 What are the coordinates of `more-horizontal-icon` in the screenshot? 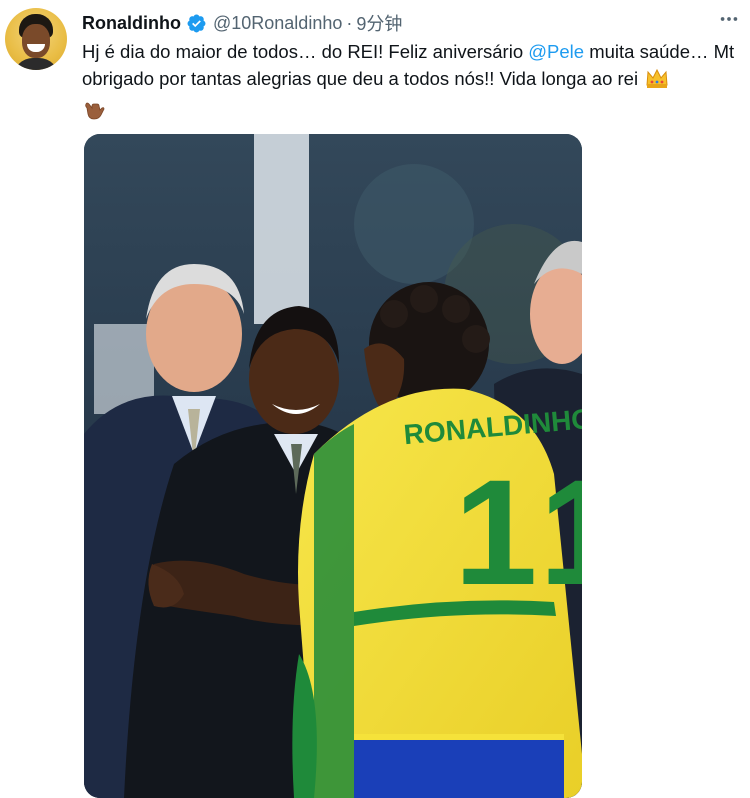 It's located at (729, 22).